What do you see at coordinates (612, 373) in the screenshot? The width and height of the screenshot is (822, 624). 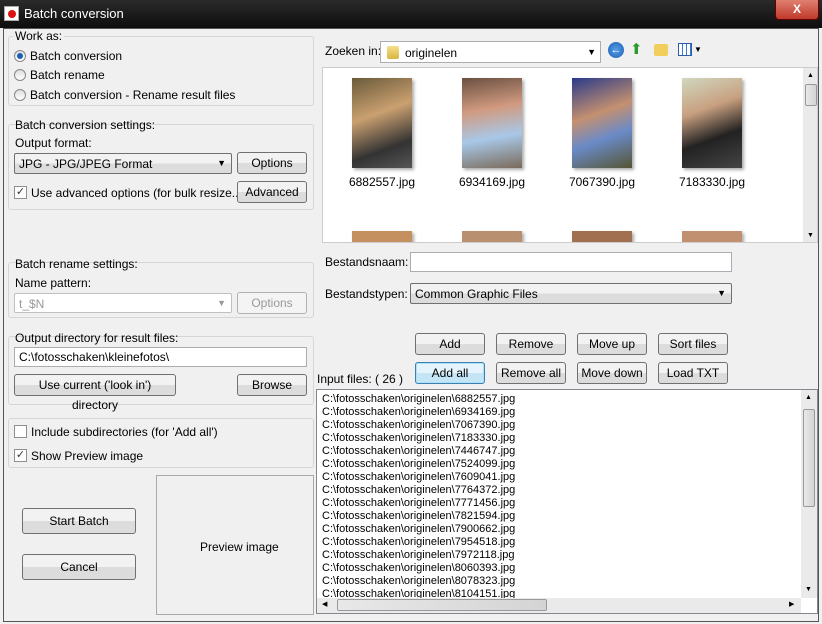 I see `move-down-button: Move down` at bounding box center [612, 373].